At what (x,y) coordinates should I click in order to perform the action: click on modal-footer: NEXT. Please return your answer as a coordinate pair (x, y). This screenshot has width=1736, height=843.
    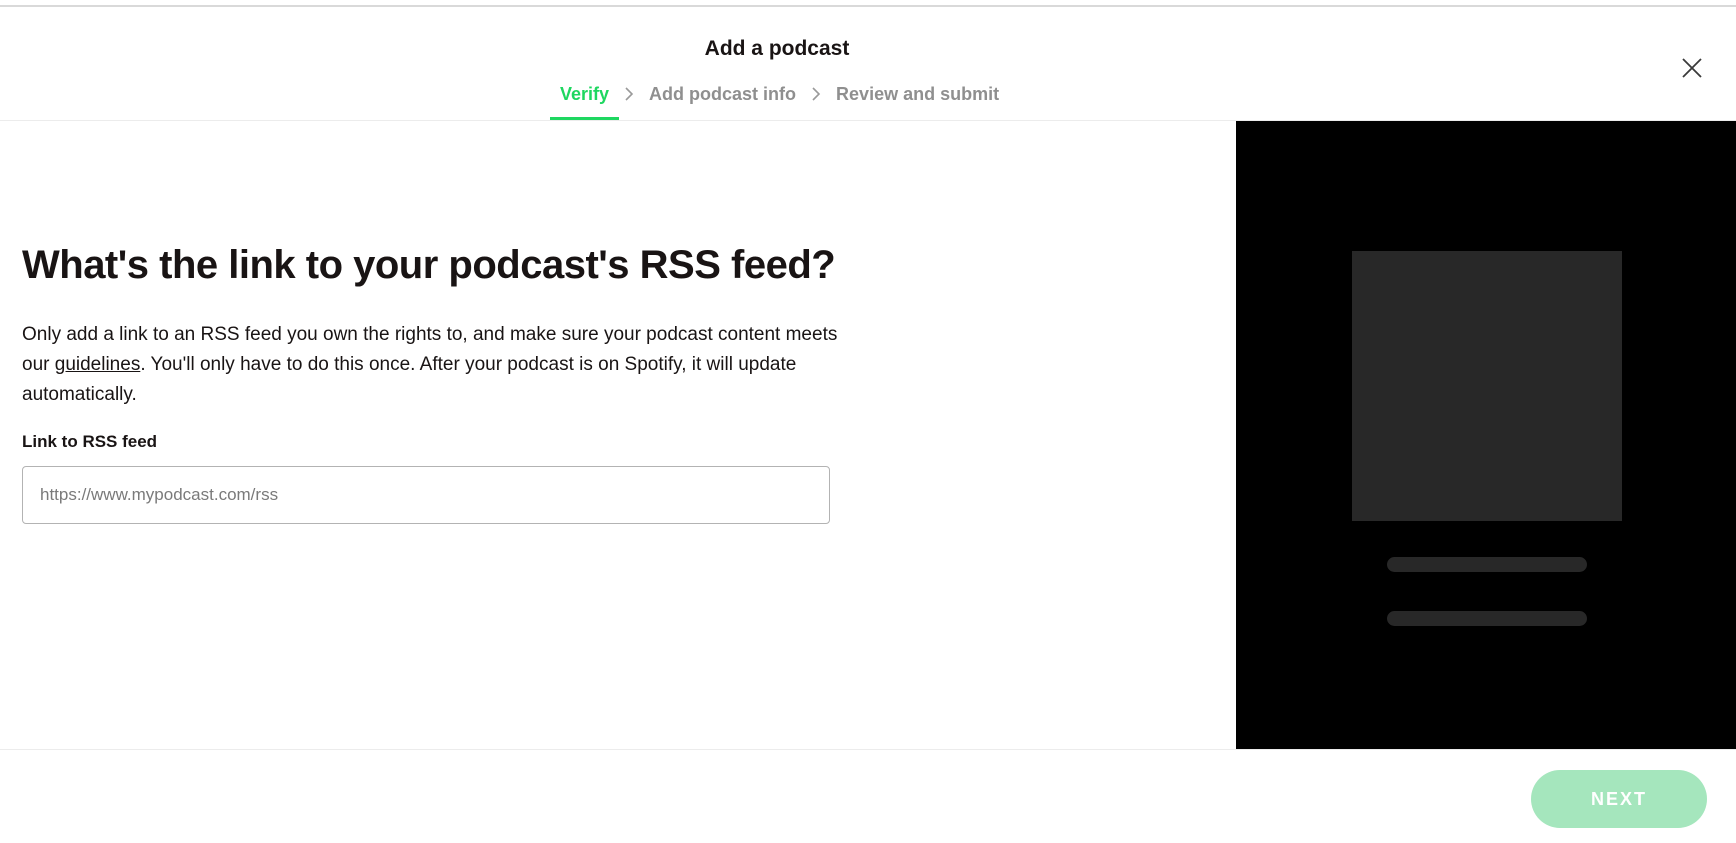
    Looking at the image, I should click on (868, 796).